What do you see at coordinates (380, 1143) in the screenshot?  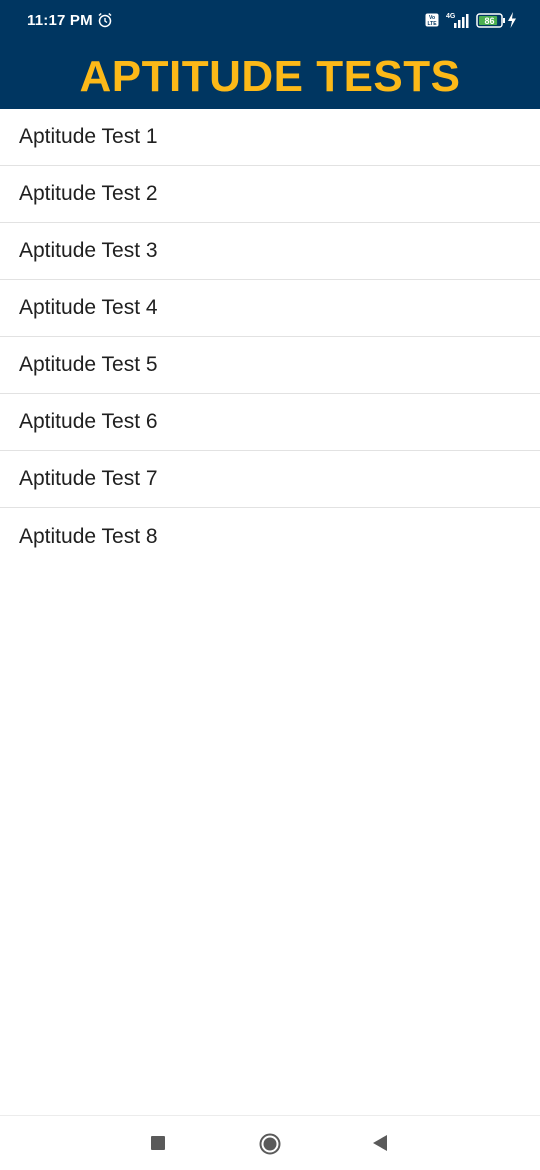 I see `back-icon` at bounding box center [380, 1143].